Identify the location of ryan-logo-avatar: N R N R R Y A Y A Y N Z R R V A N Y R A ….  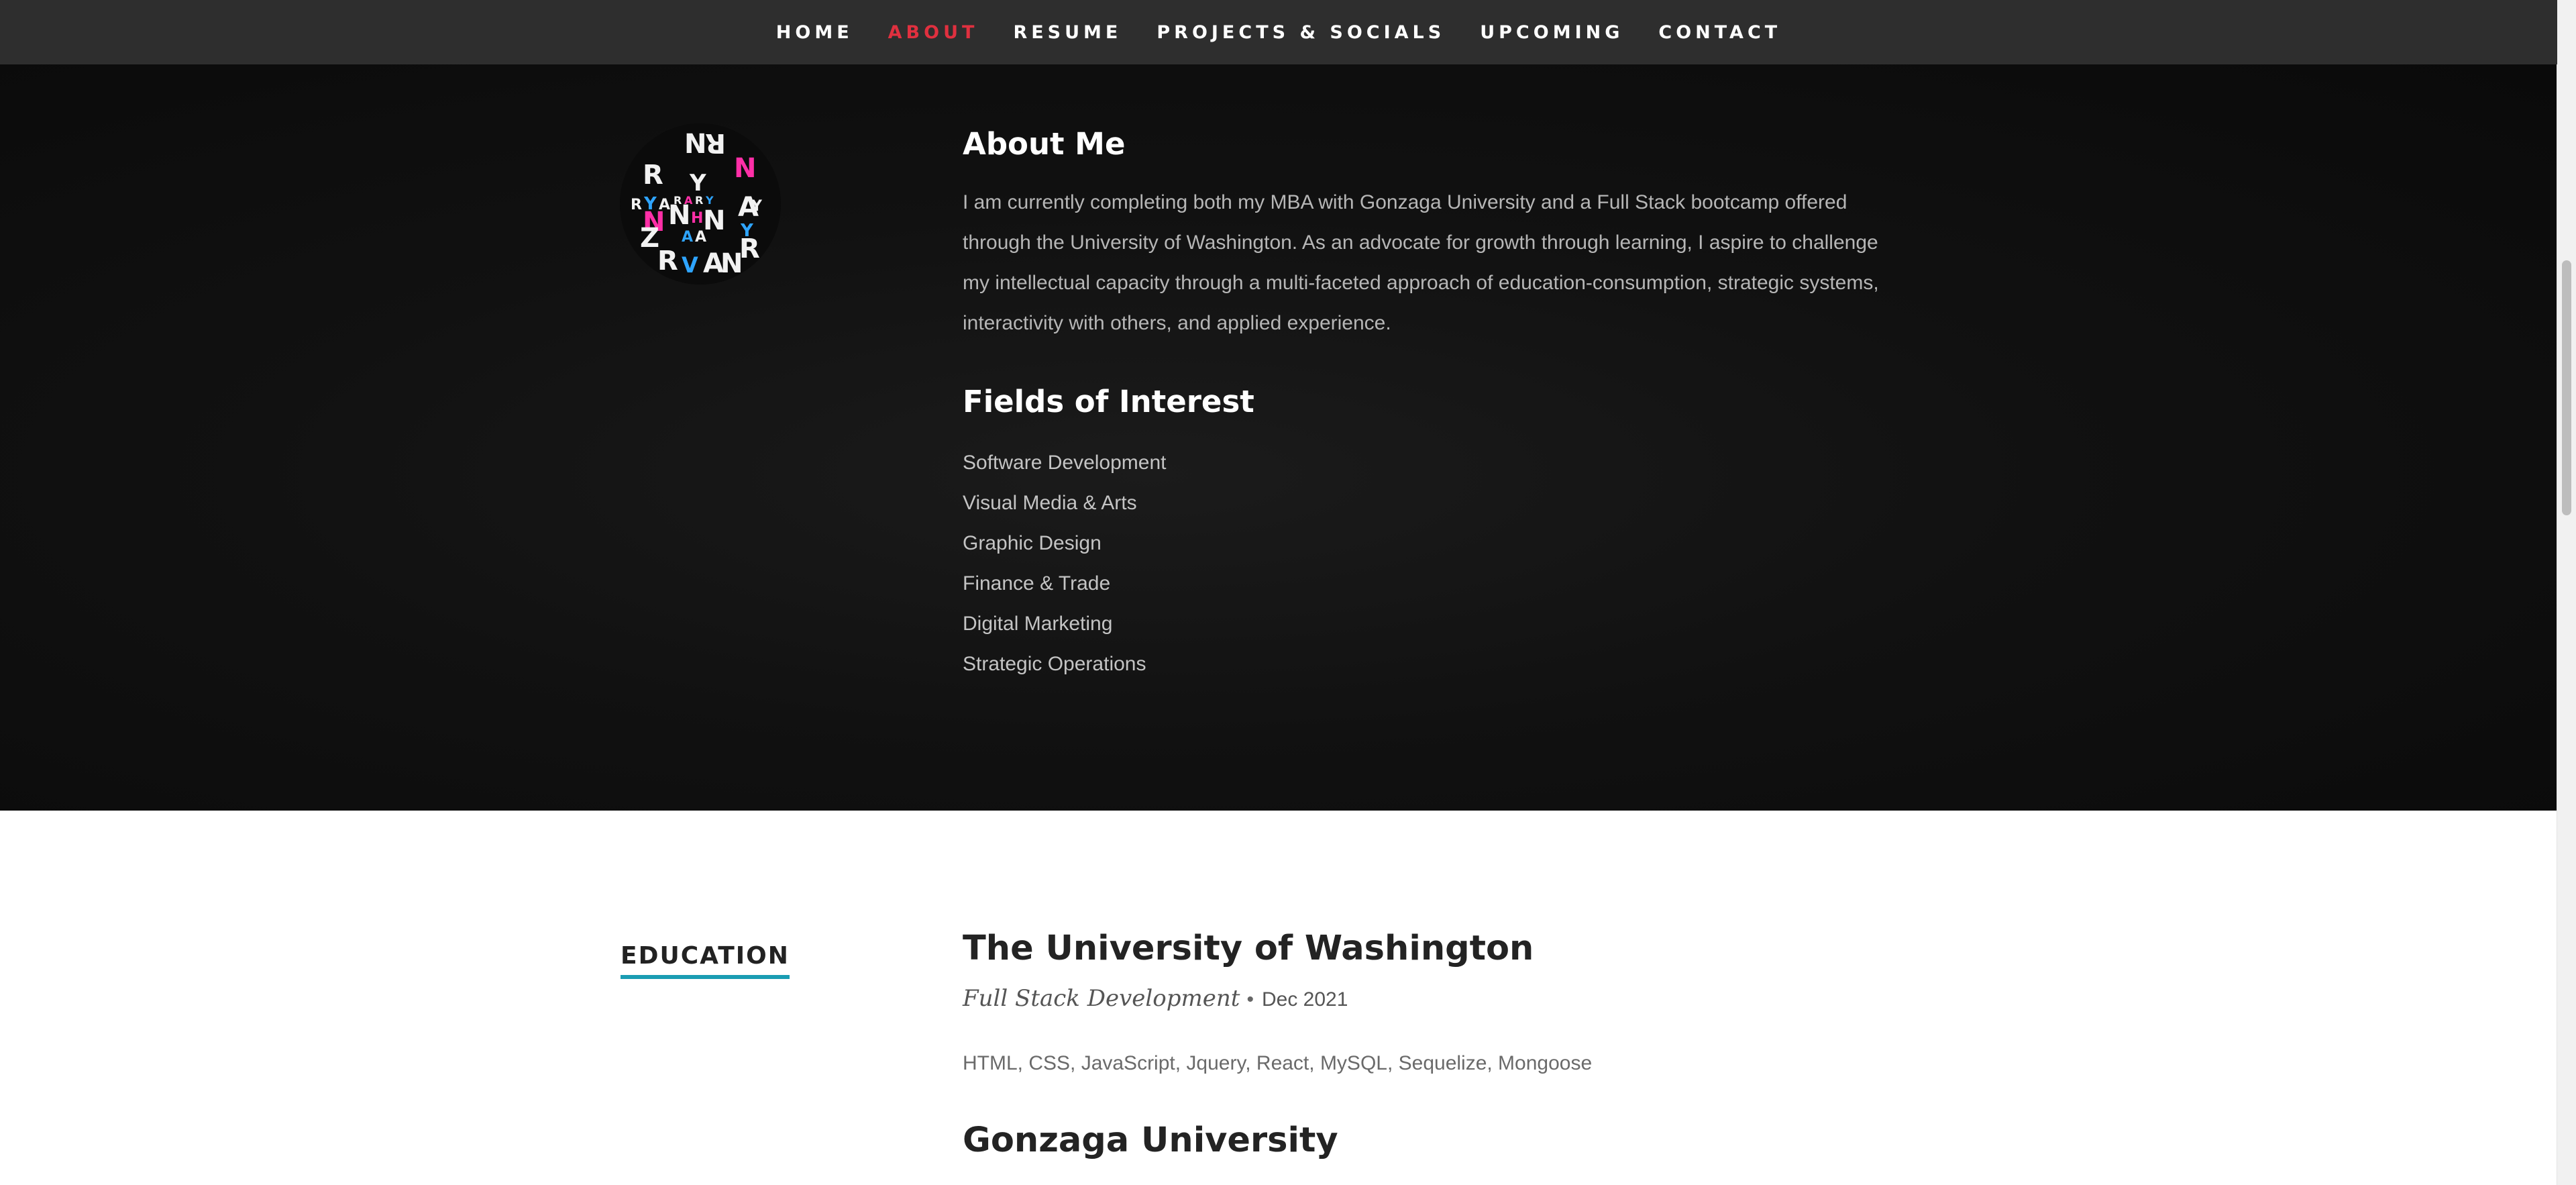
(700, 204).